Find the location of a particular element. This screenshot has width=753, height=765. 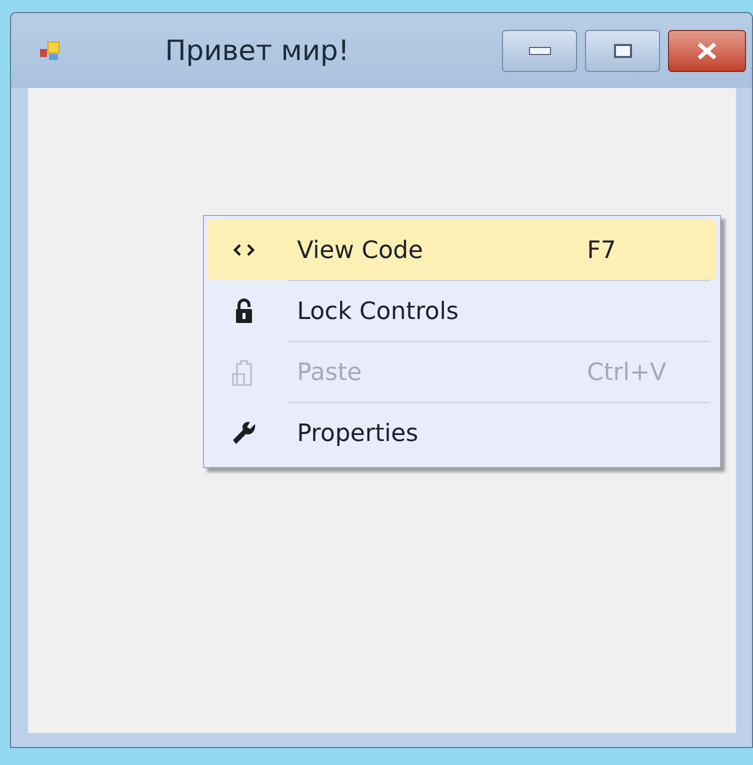

maximize-button is located at coordinates (622, 51).